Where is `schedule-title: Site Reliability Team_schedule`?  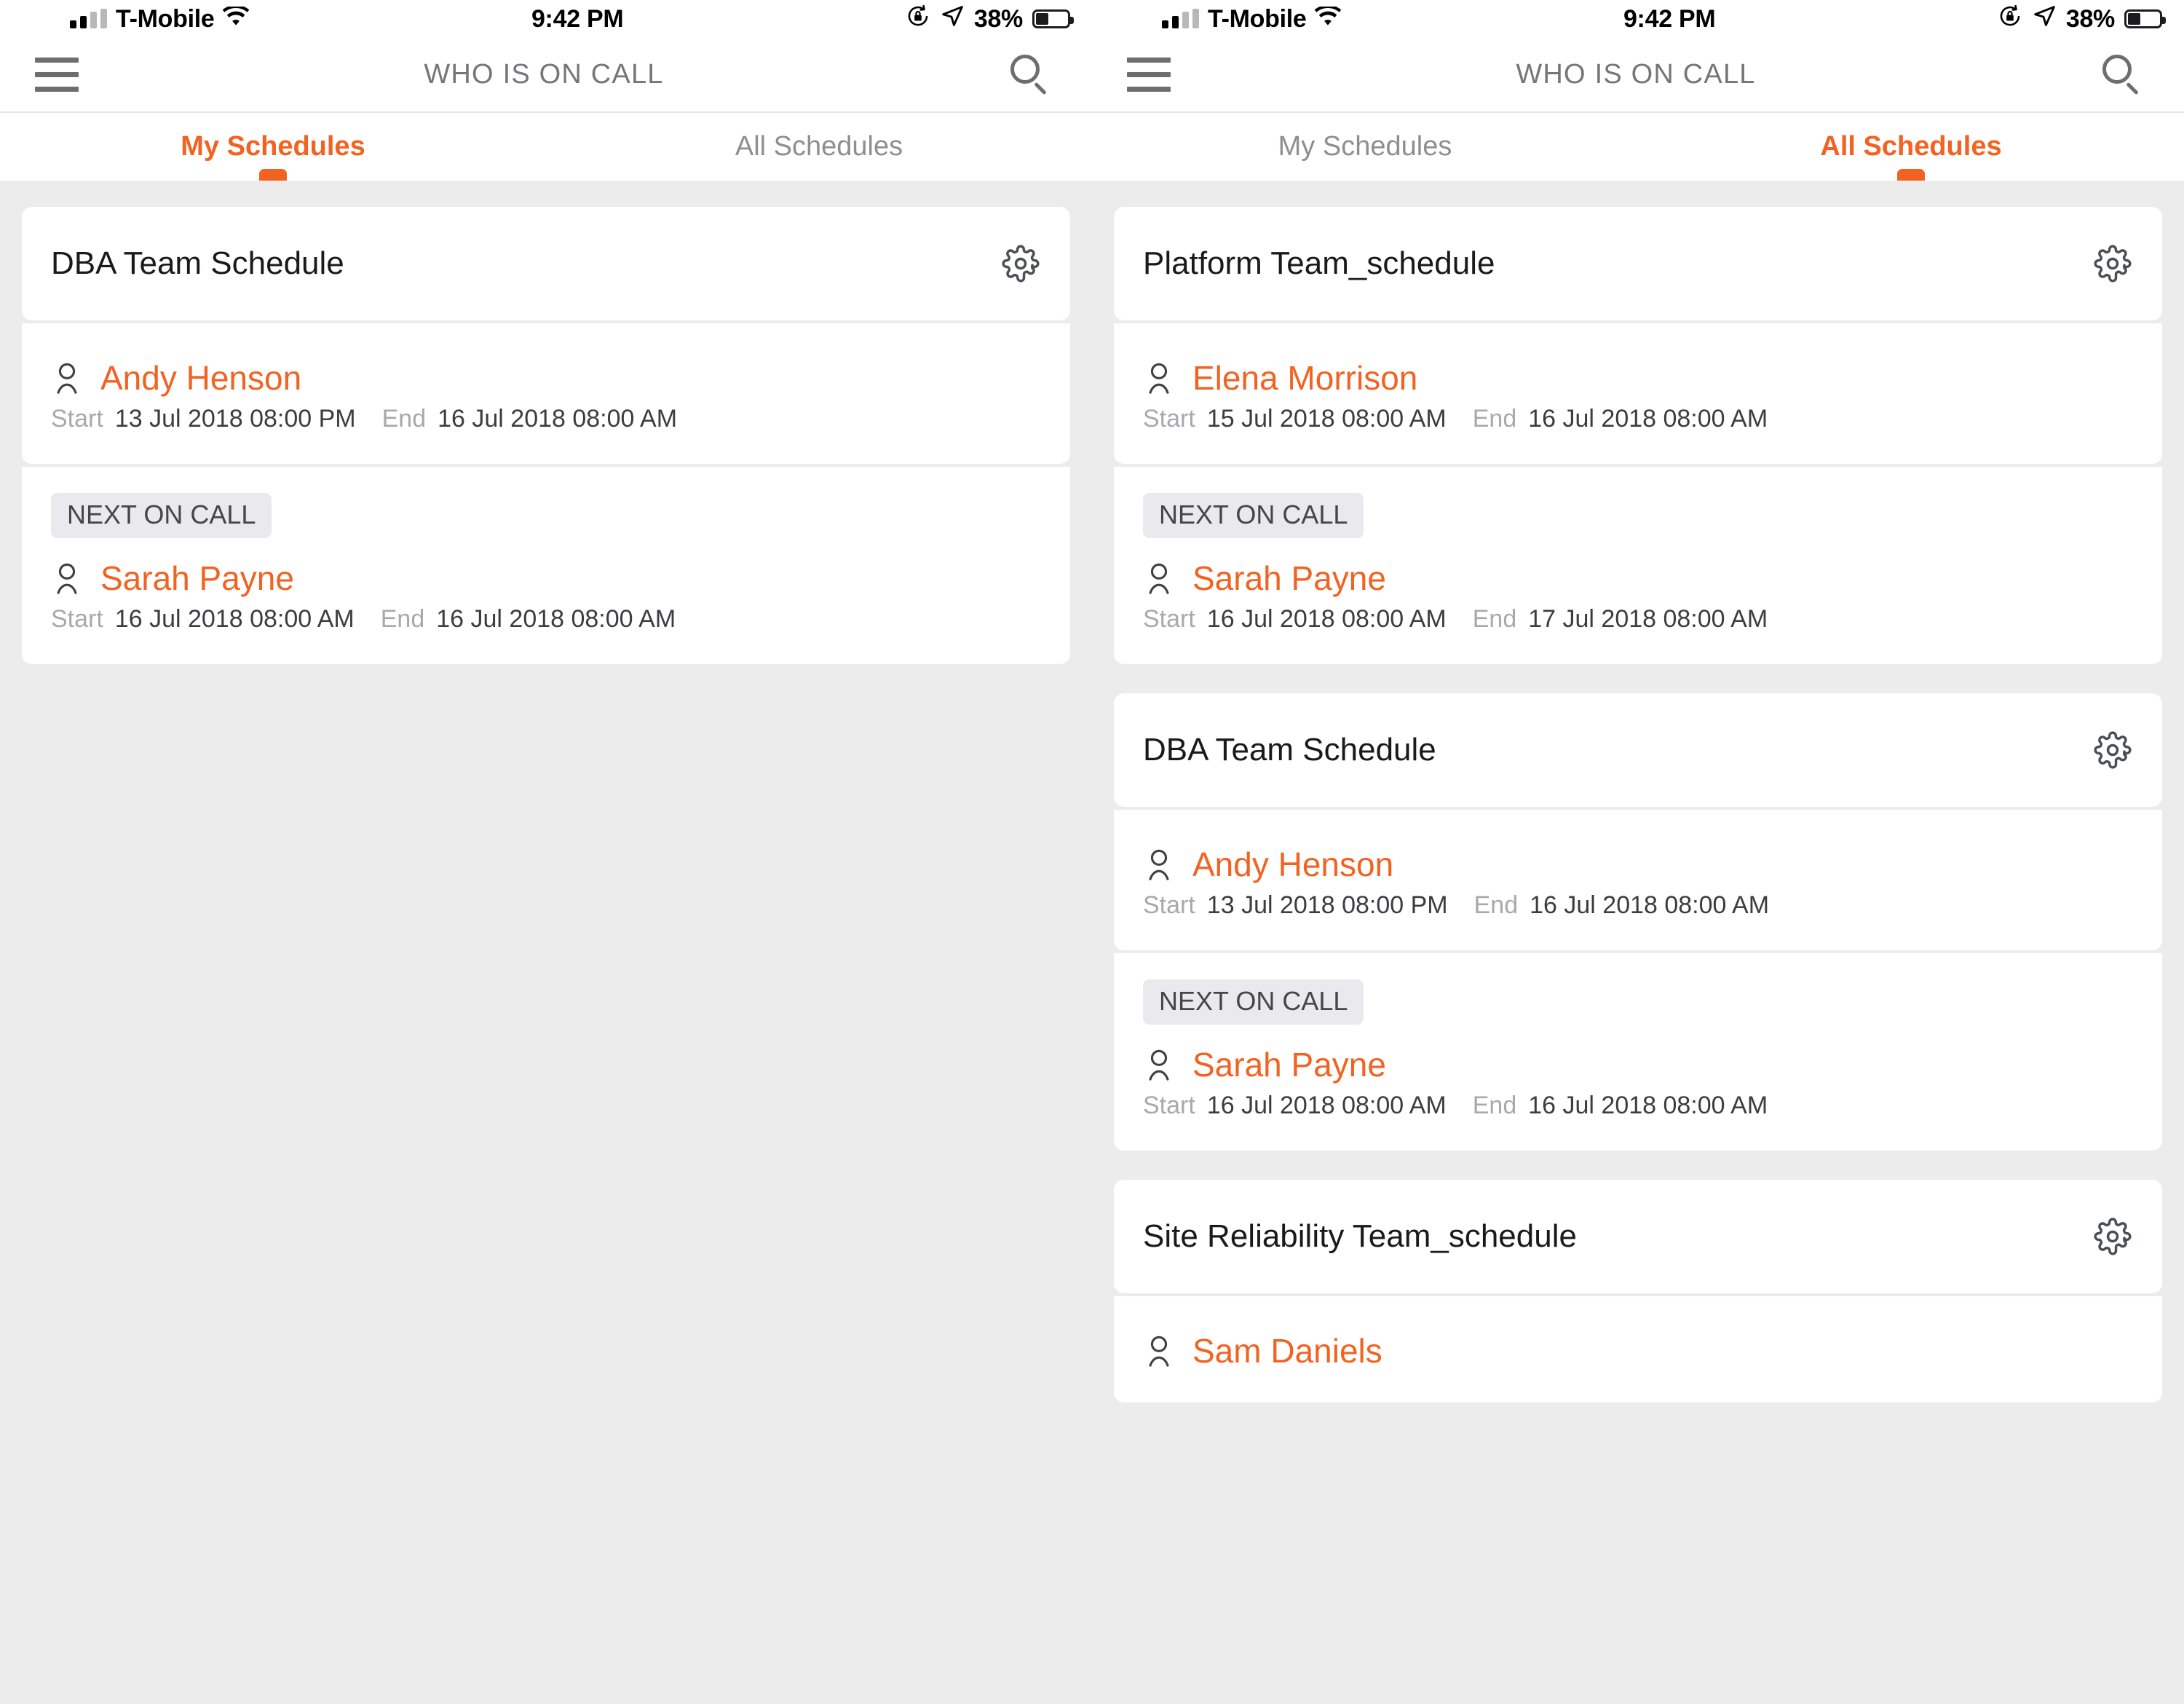 schedule-title: Site Reliability Team_schedule is located at coordinates (1360, 1236).